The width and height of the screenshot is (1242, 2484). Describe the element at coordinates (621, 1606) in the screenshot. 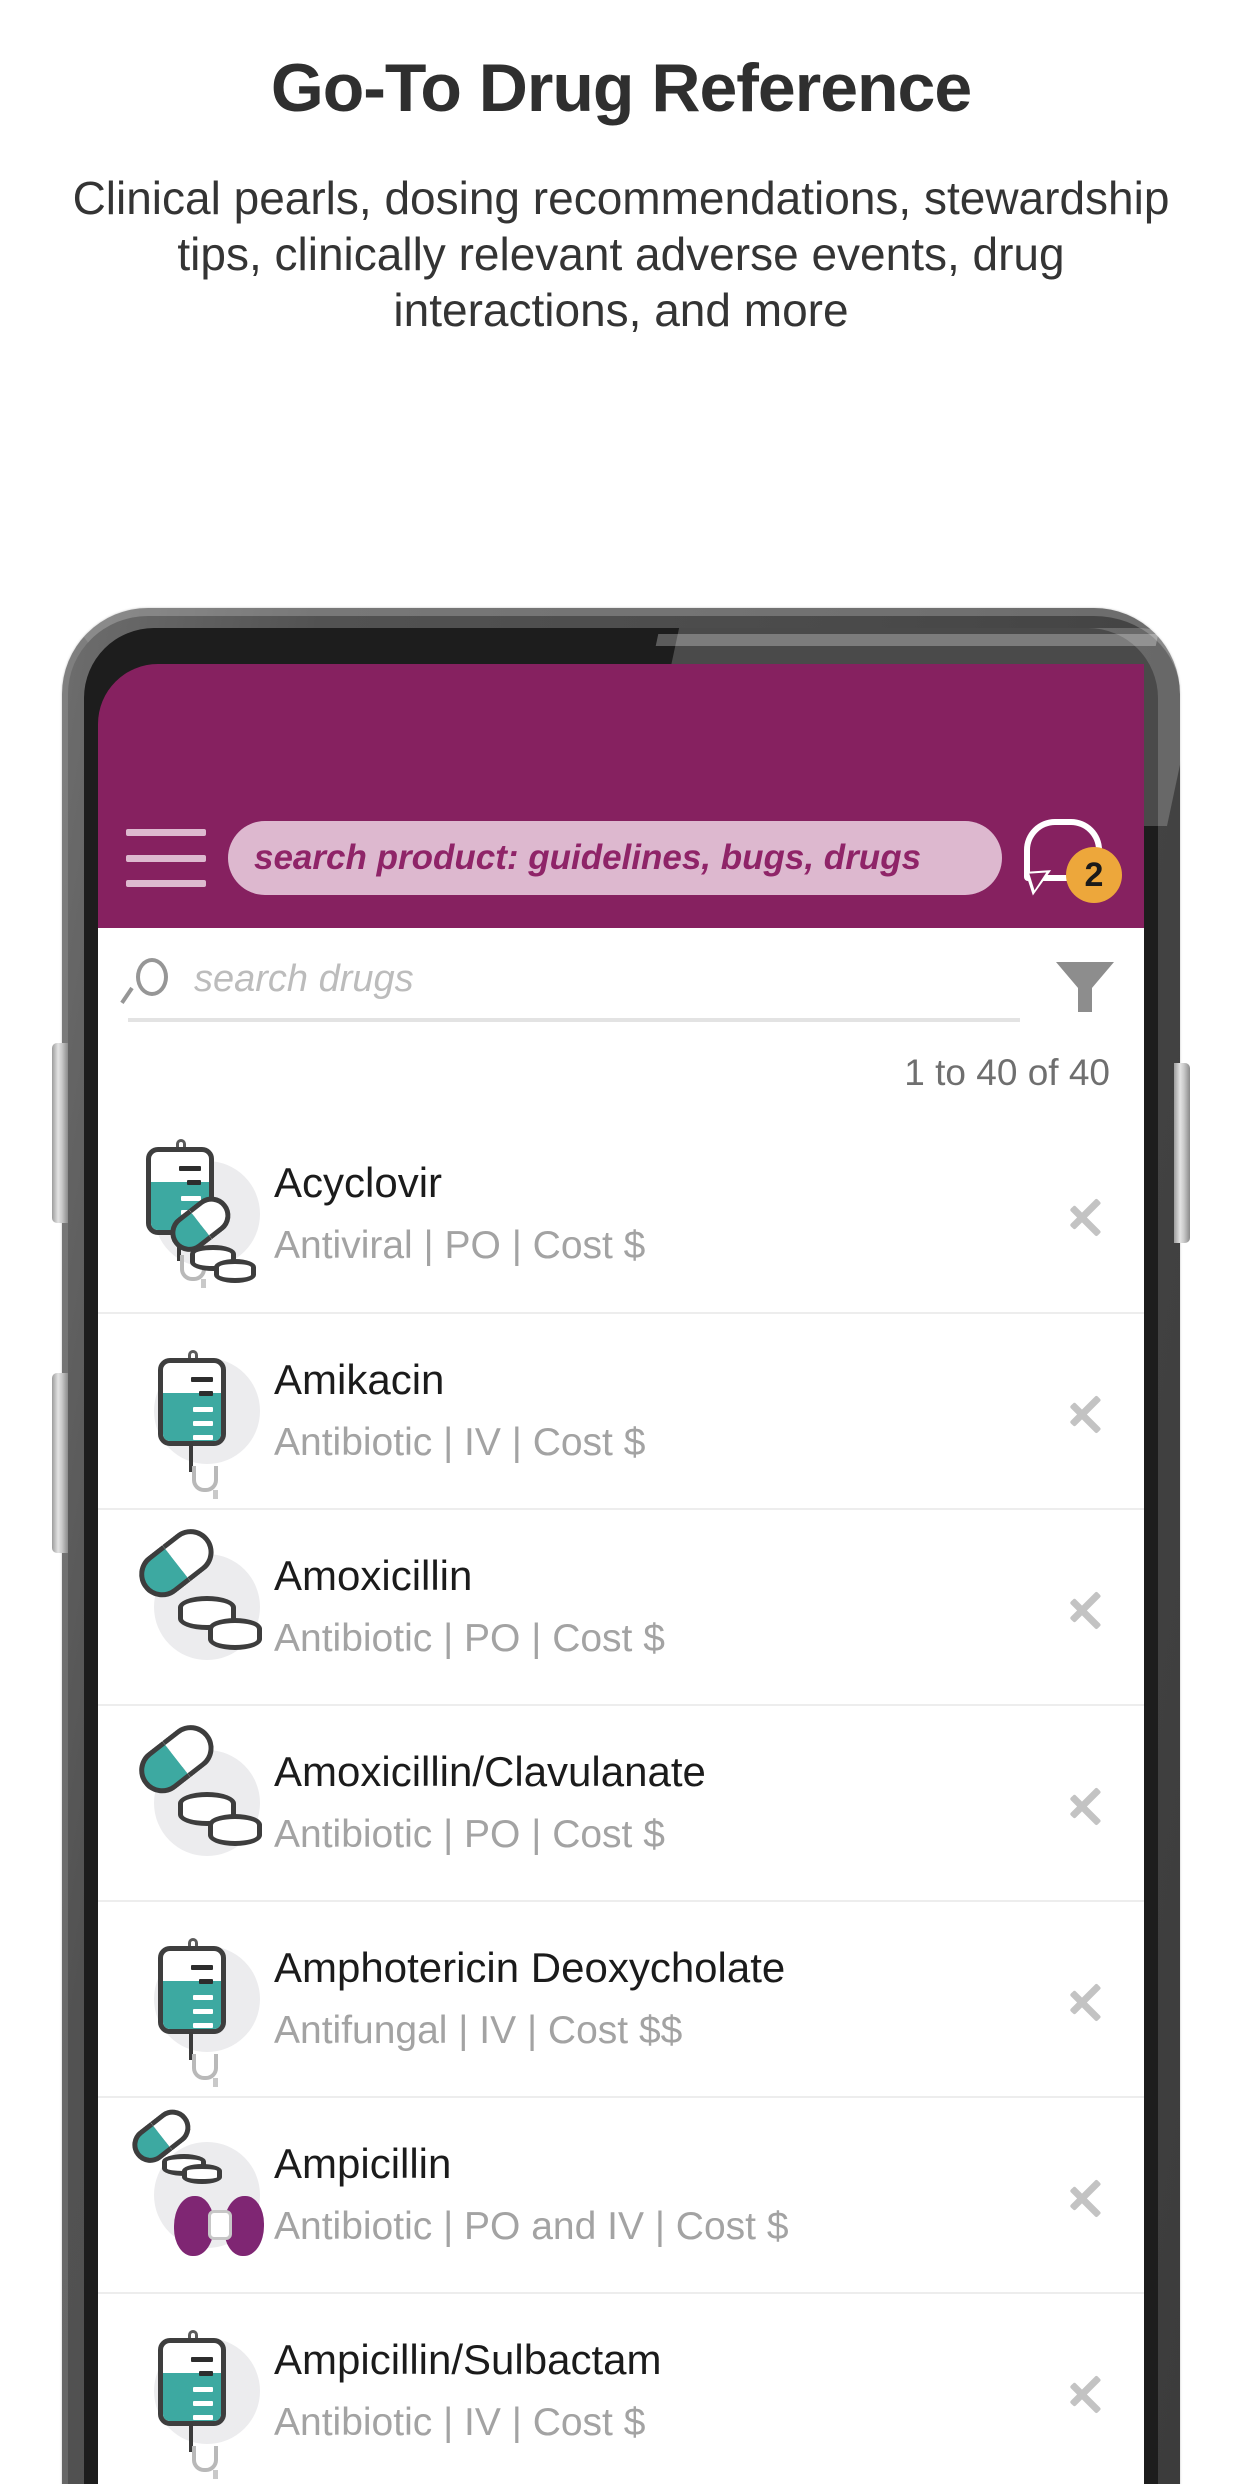

I see `list-item: Amoxicillin Antibiotic | PO | Cost $` at that location.